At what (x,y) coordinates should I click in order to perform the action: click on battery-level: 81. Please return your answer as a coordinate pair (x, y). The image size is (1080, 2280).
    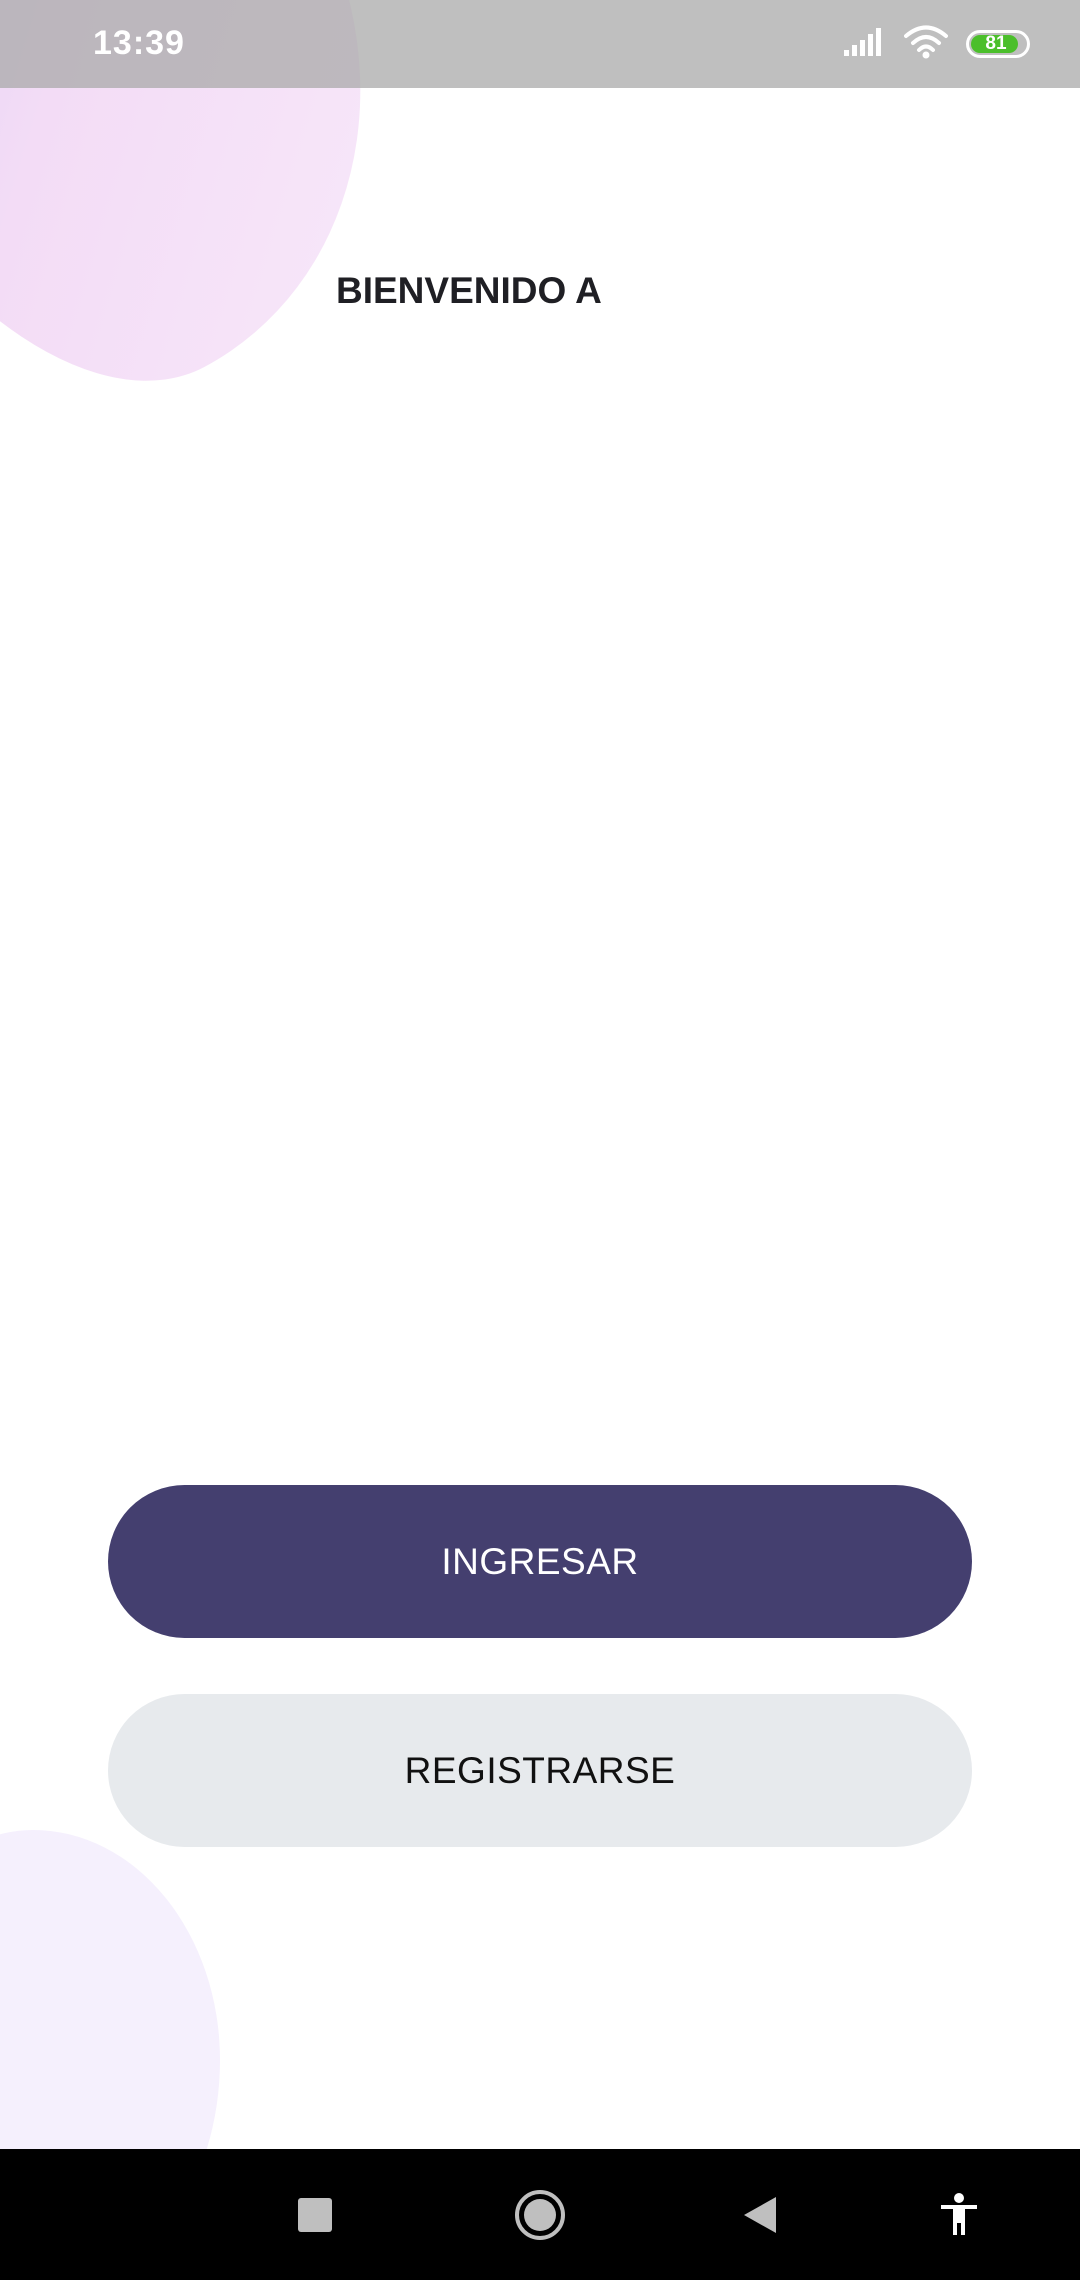
    Looking at the image, I should click on (996, 43).